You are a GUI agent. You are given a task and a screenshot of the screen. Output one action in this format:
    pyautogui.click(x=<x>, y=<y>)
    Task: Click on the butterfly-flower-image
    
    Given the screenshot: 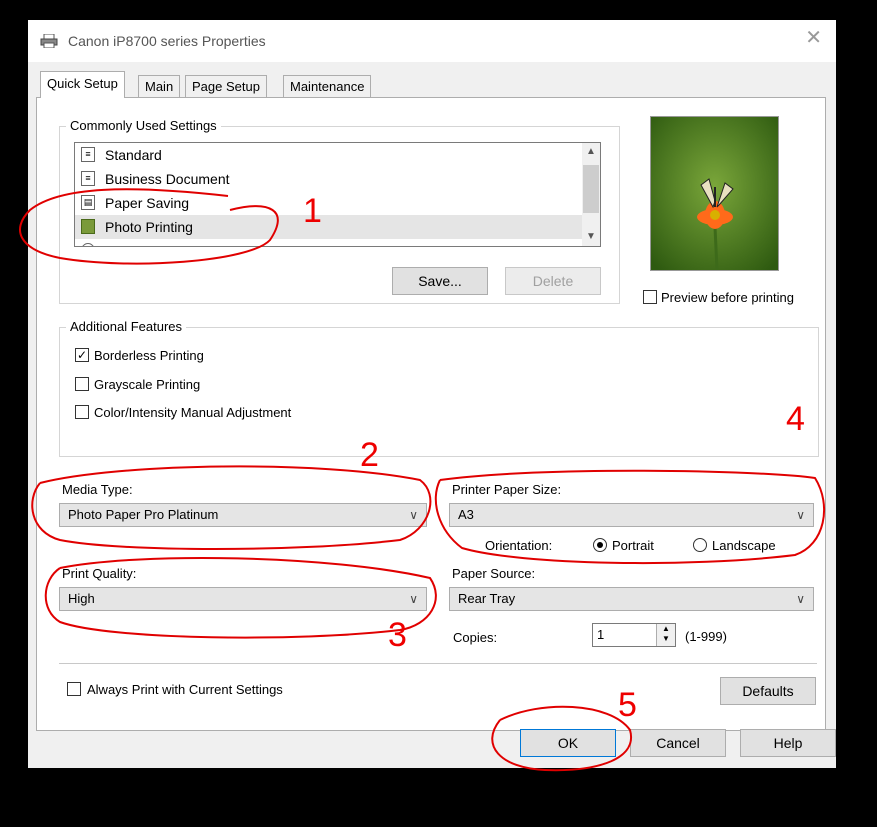 What is the action you would take?
    pyautogui.click(x=714, y=193)
    